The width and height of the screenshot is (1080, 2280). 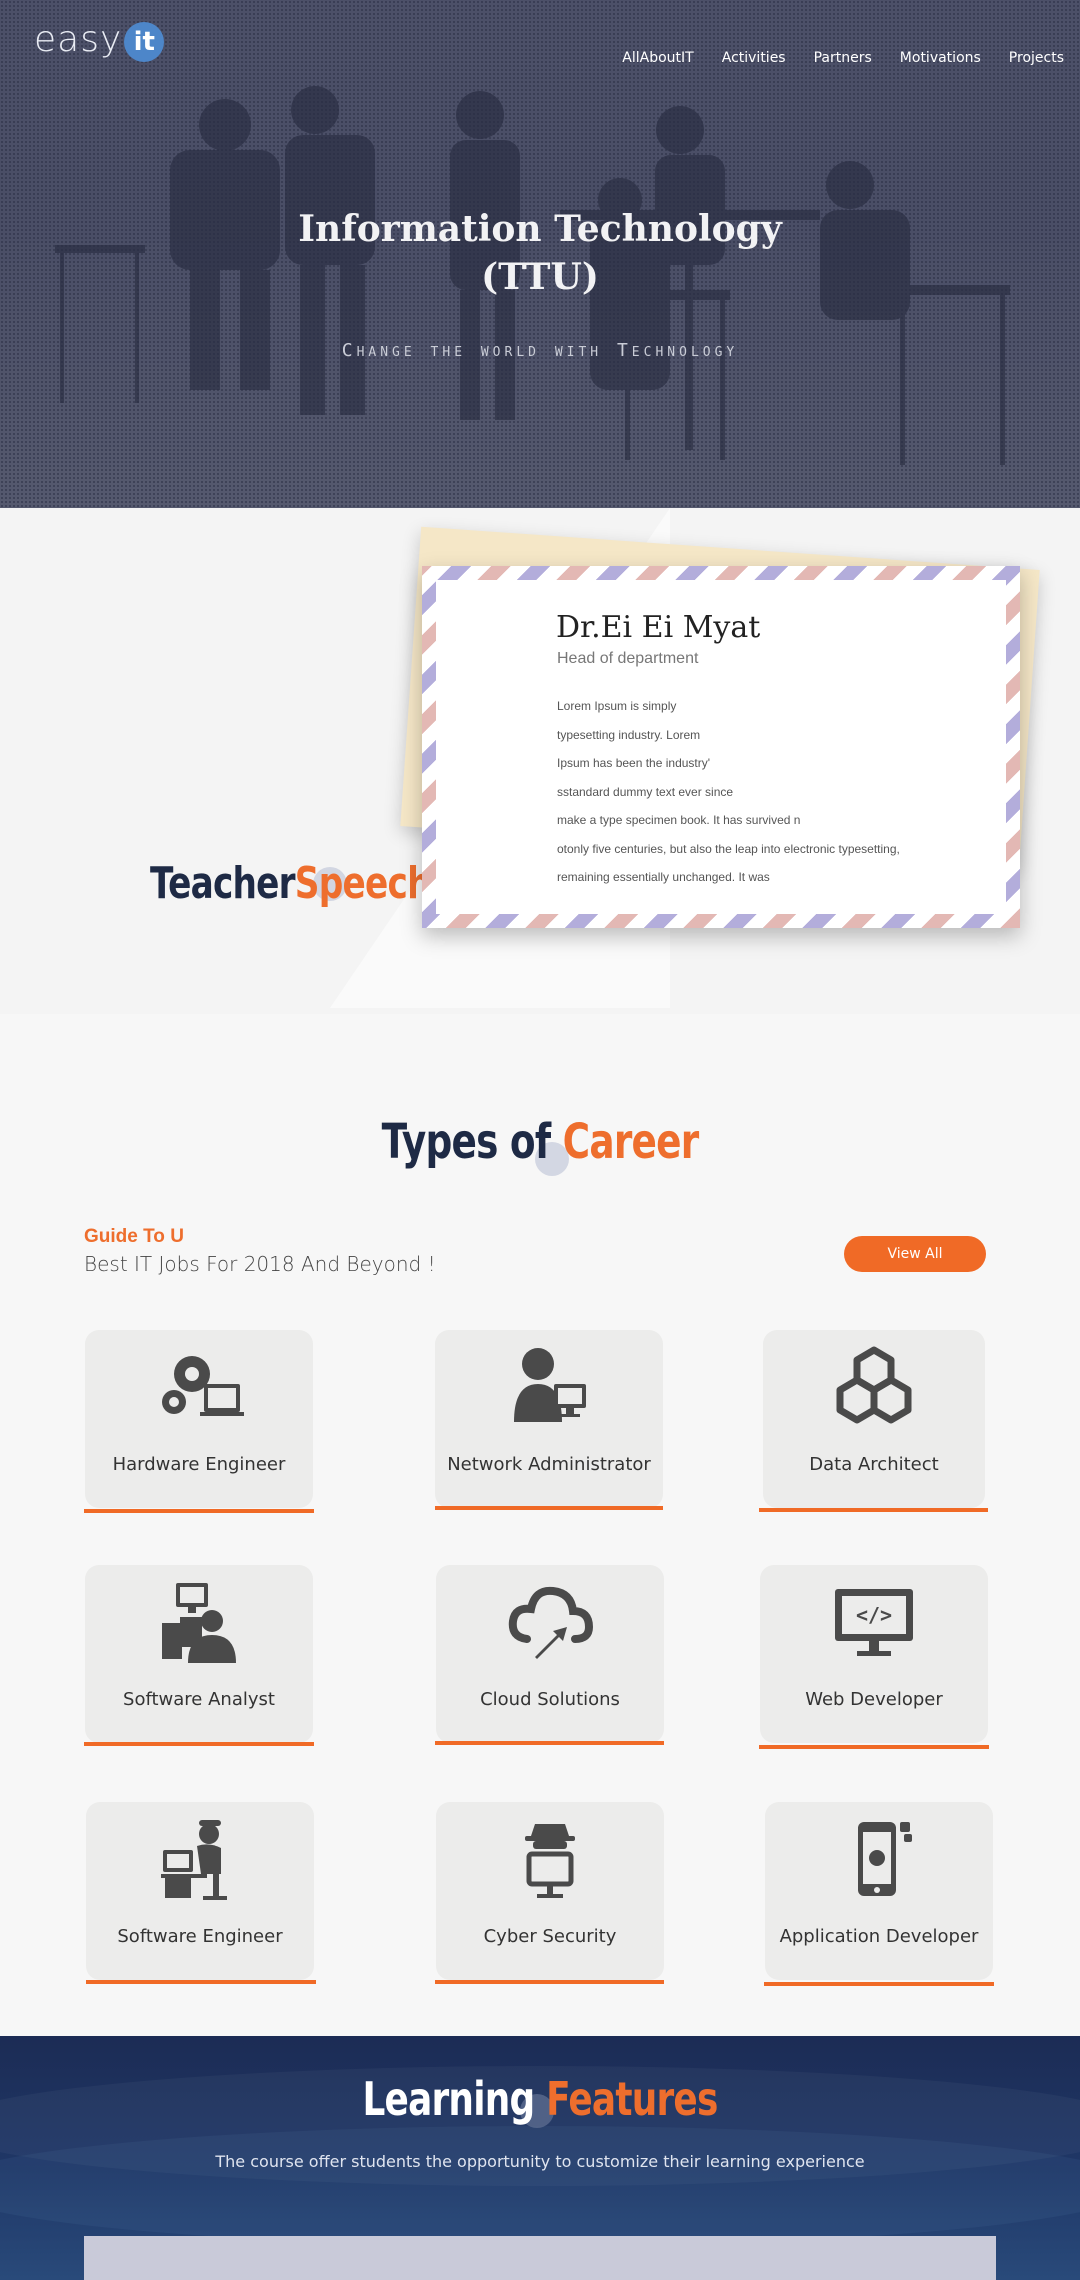 I want to click on career-card-cyber-security: Cyber Security, so click(x=550, y=1891).